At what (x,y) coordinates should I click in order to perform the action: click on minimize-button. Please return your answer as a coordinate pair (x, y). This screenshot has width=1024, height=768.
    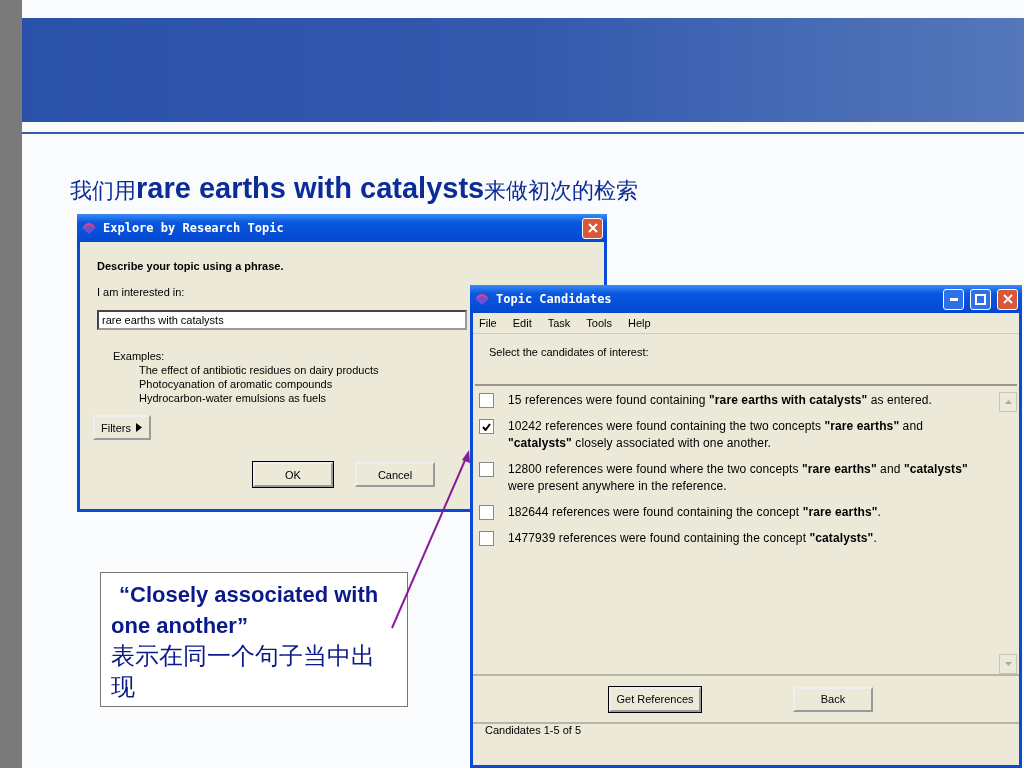
    Looking at the image, I should click on (953, 299).